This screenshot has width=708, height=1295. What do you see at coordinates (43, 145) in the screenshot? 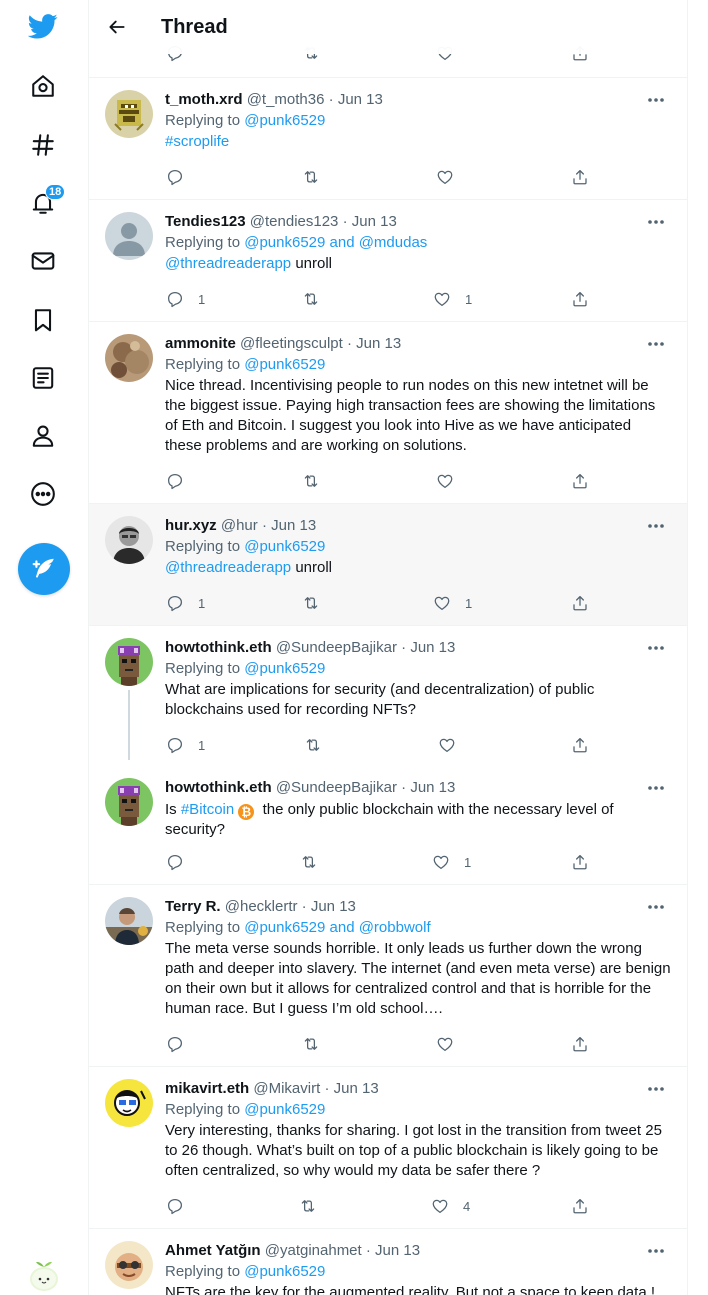
I see `hashtag-icon` at bounding box center [43, 145].